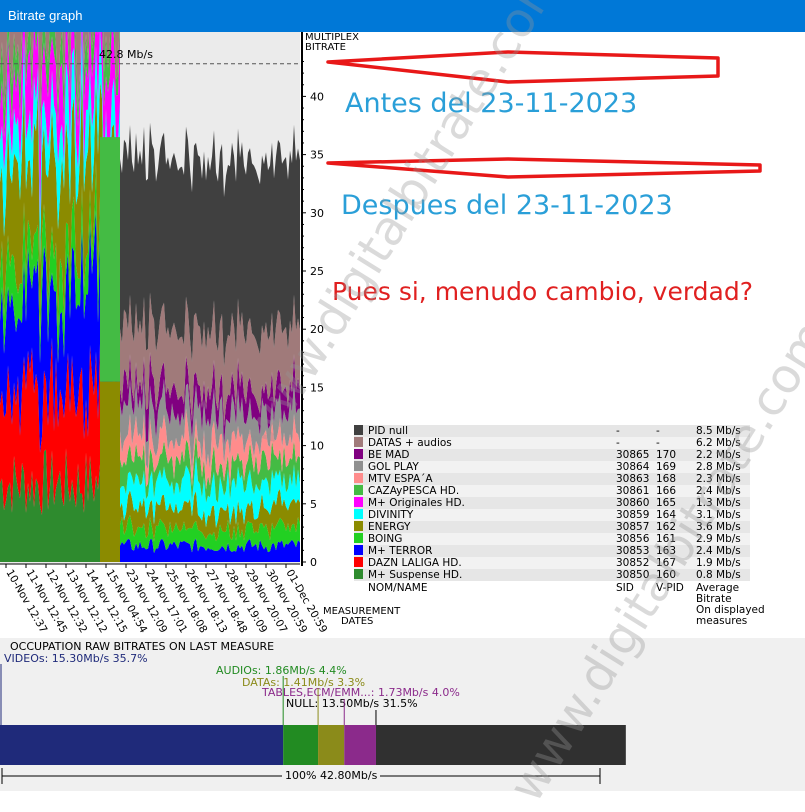  I want to click on transition-bar-energy, so click(110, 471).